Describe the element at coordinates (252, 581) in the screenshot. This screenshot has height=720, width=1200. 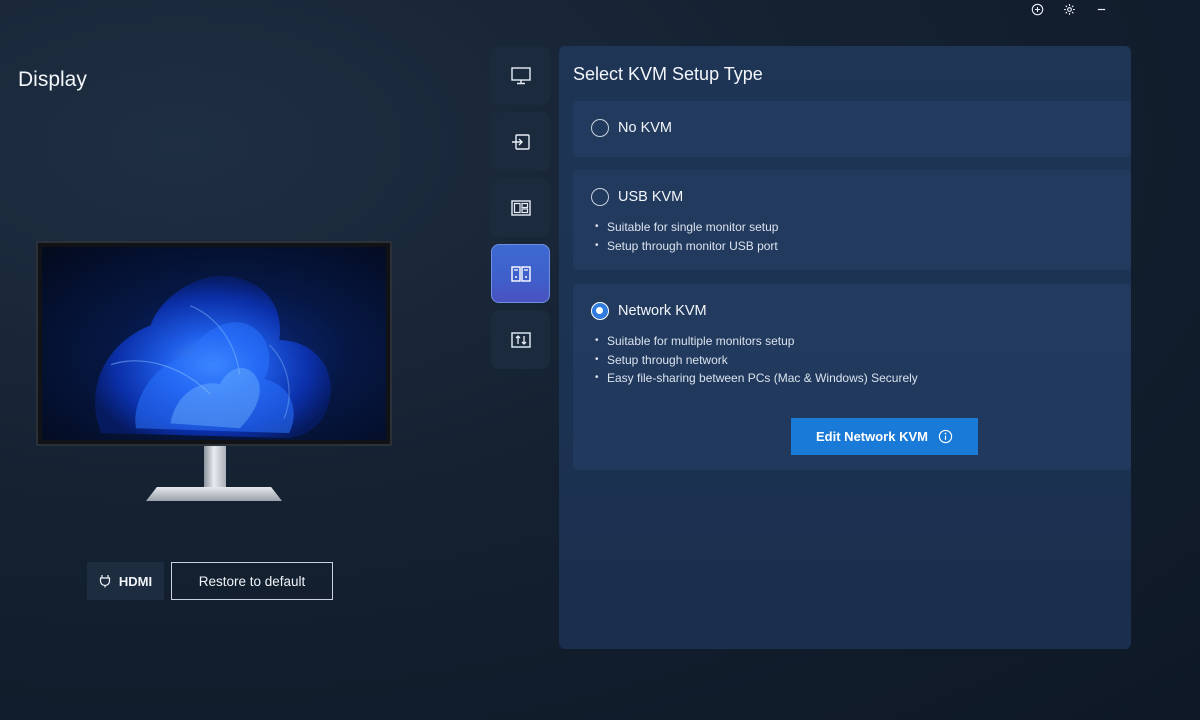
I see `restore-default-button: Restore to default` at that location.